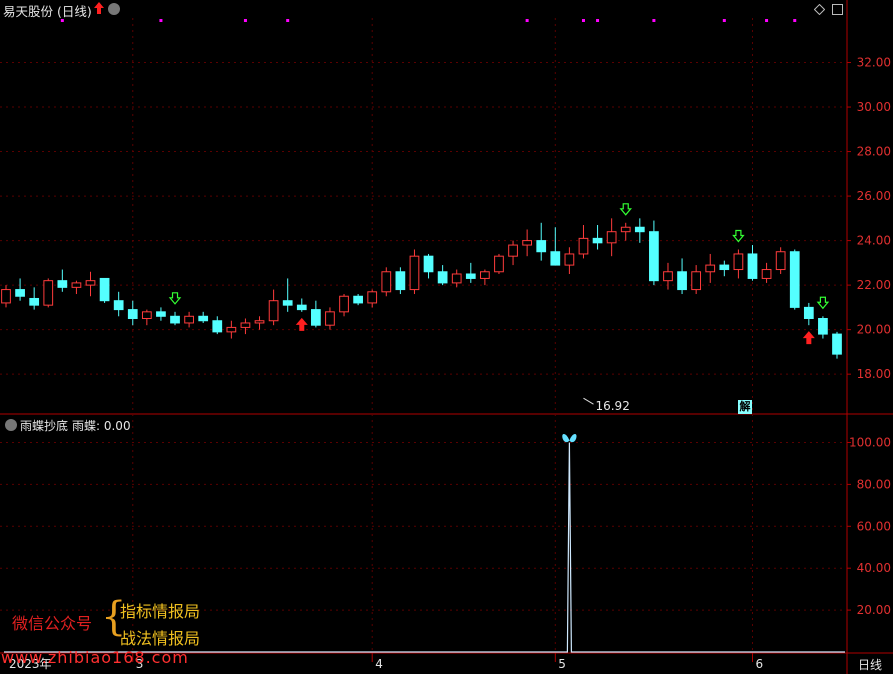 The image size is (893, 674). What do you see at coordinates (52, 623) in the screenshot?
I see `wechat-label: 微信公众号` at bounding box center [52, 623].